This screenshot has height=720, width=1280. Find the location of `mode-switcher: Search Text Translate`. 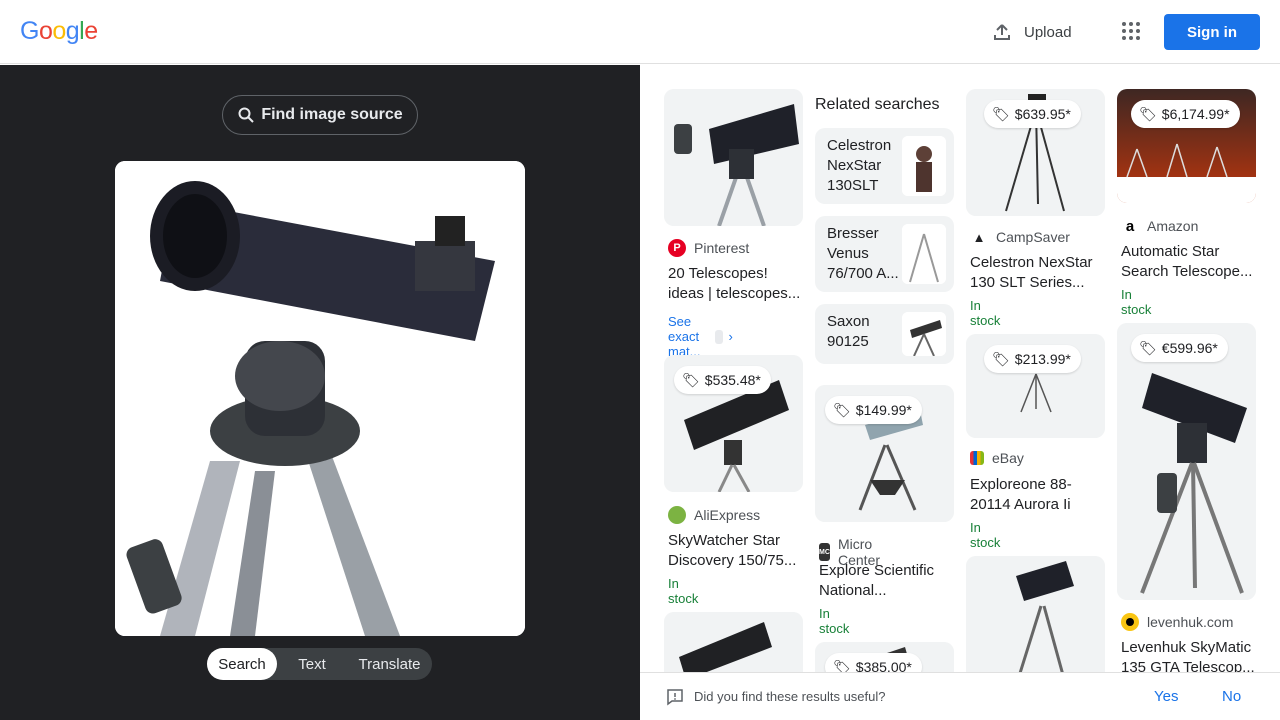

mode-switcher: Search Text Translate is located at coordinates (319, 664).